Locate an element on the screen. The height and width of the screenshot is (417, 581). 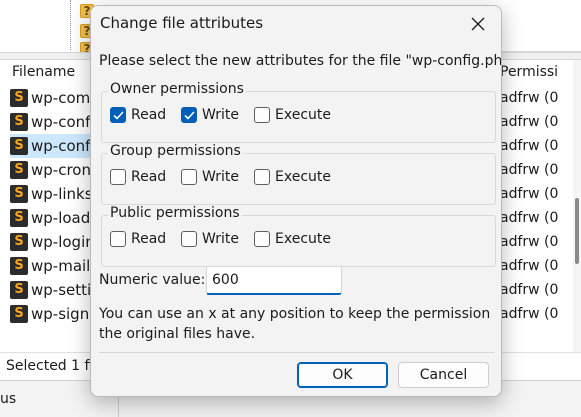
group-execute-checkbox: Execute is located at coordinates (292, 177).